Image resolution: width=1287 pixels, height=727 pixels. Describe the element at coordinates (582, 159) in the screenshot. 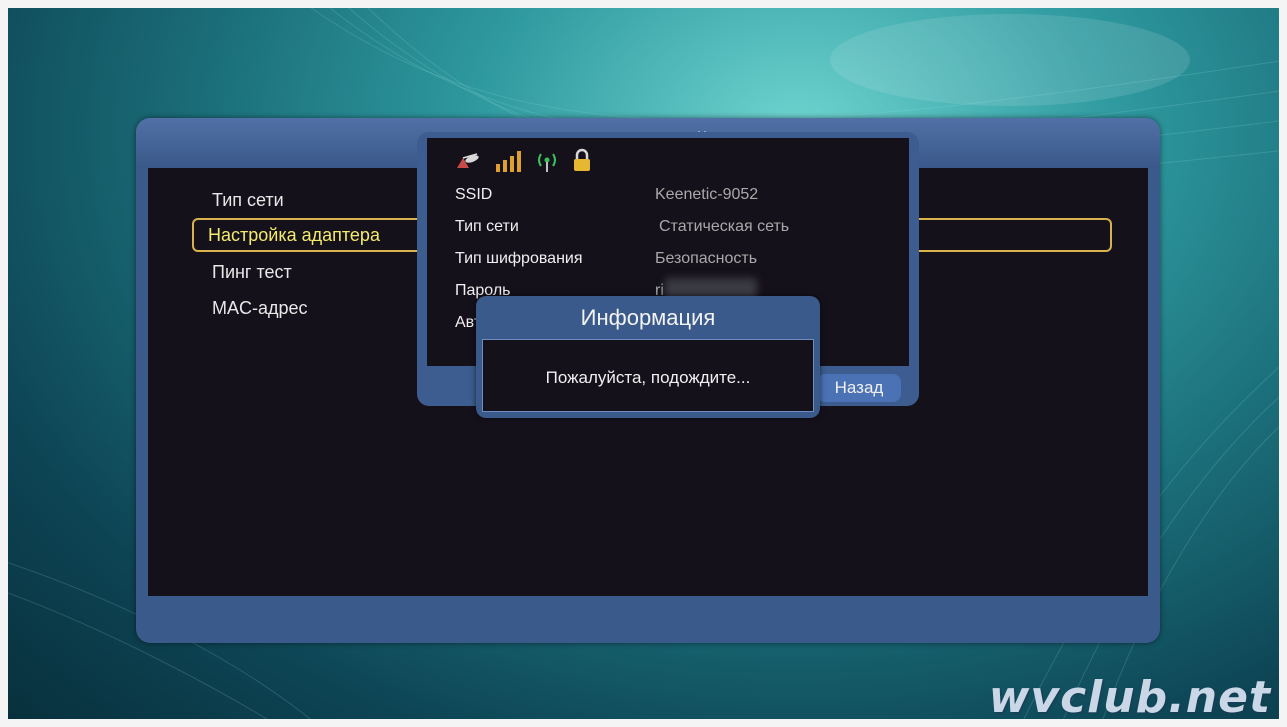

I see `lock-icon` at that location.